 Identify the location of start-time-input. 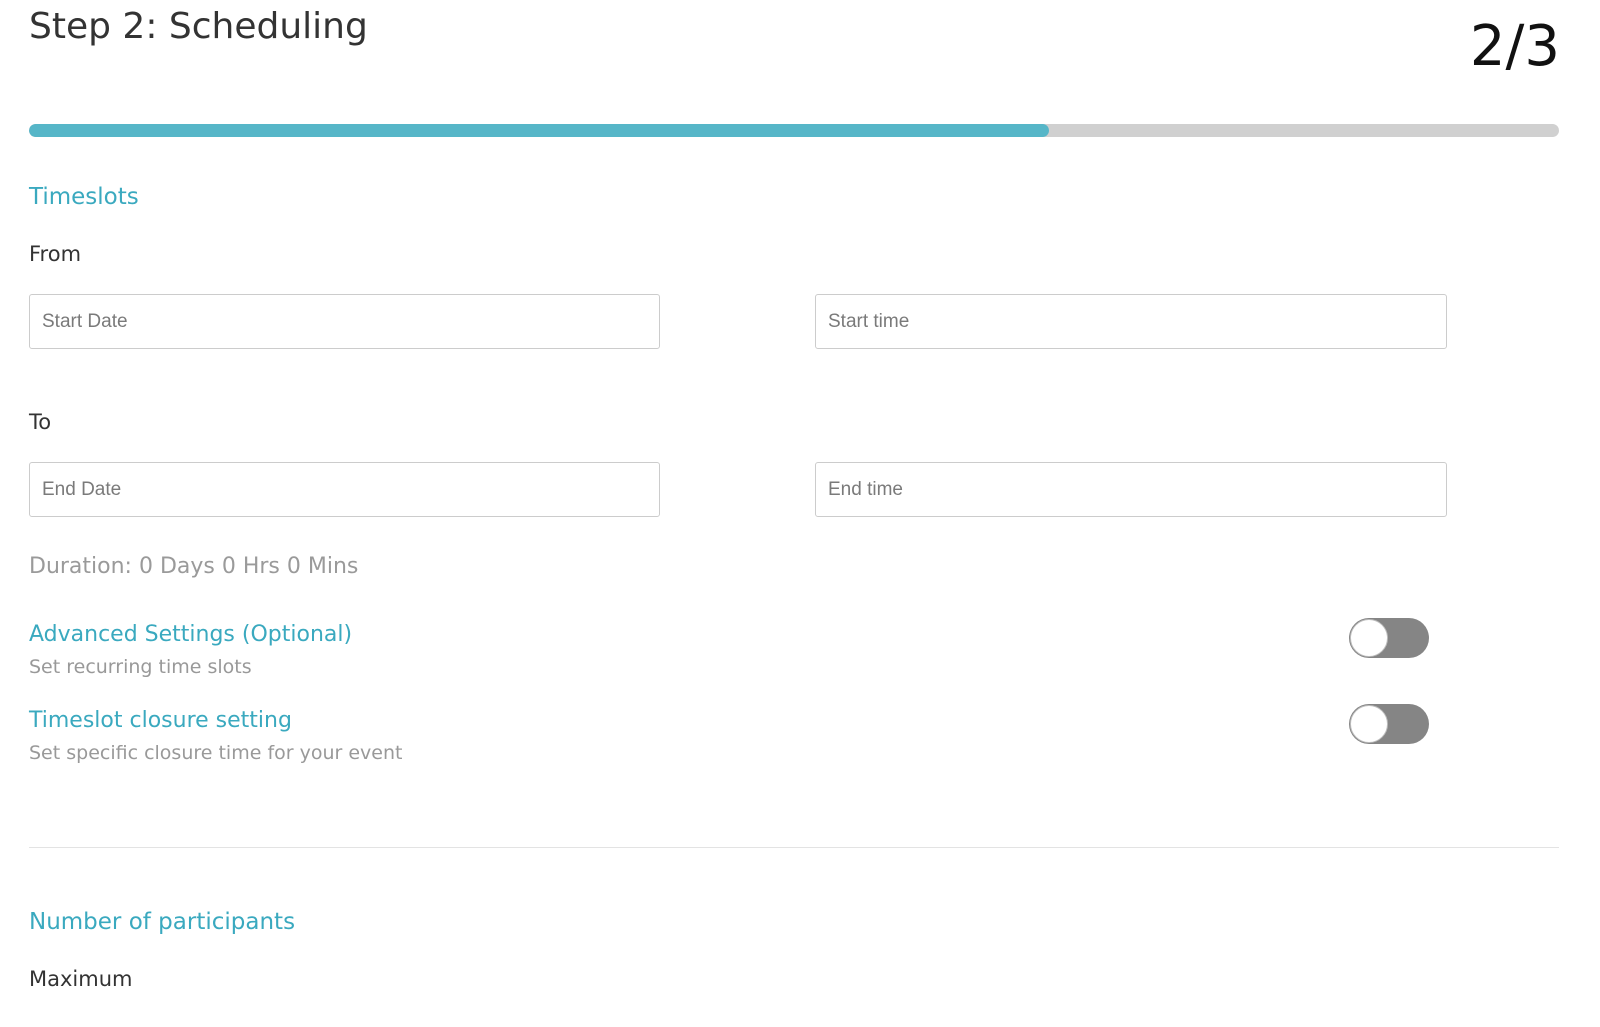
(1131, 321).